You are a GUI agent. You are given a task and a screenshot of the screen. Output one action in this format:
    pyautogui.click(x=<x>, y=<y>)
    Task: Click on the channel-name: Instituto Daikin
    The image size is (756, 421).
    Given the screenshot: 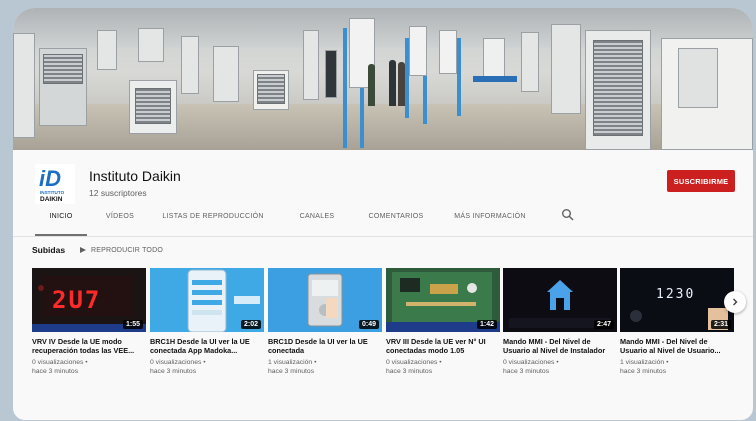 What is the action you would take?
    pyautogui.click(x=135, y=176)
    